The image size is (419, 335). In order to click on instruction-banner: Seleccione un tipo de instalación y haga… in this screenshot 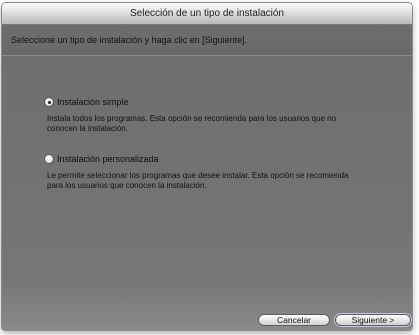, I will do `click(207, 40)`.